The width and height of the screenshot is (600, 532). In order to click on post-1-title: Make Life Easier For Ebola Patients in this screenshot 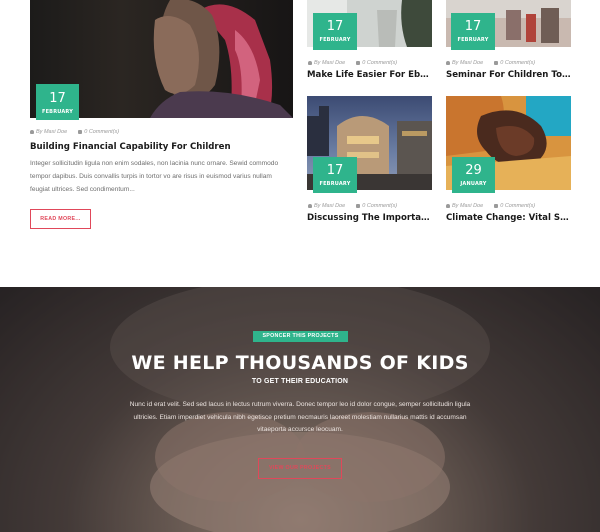, I will do `click(369, 75)`.